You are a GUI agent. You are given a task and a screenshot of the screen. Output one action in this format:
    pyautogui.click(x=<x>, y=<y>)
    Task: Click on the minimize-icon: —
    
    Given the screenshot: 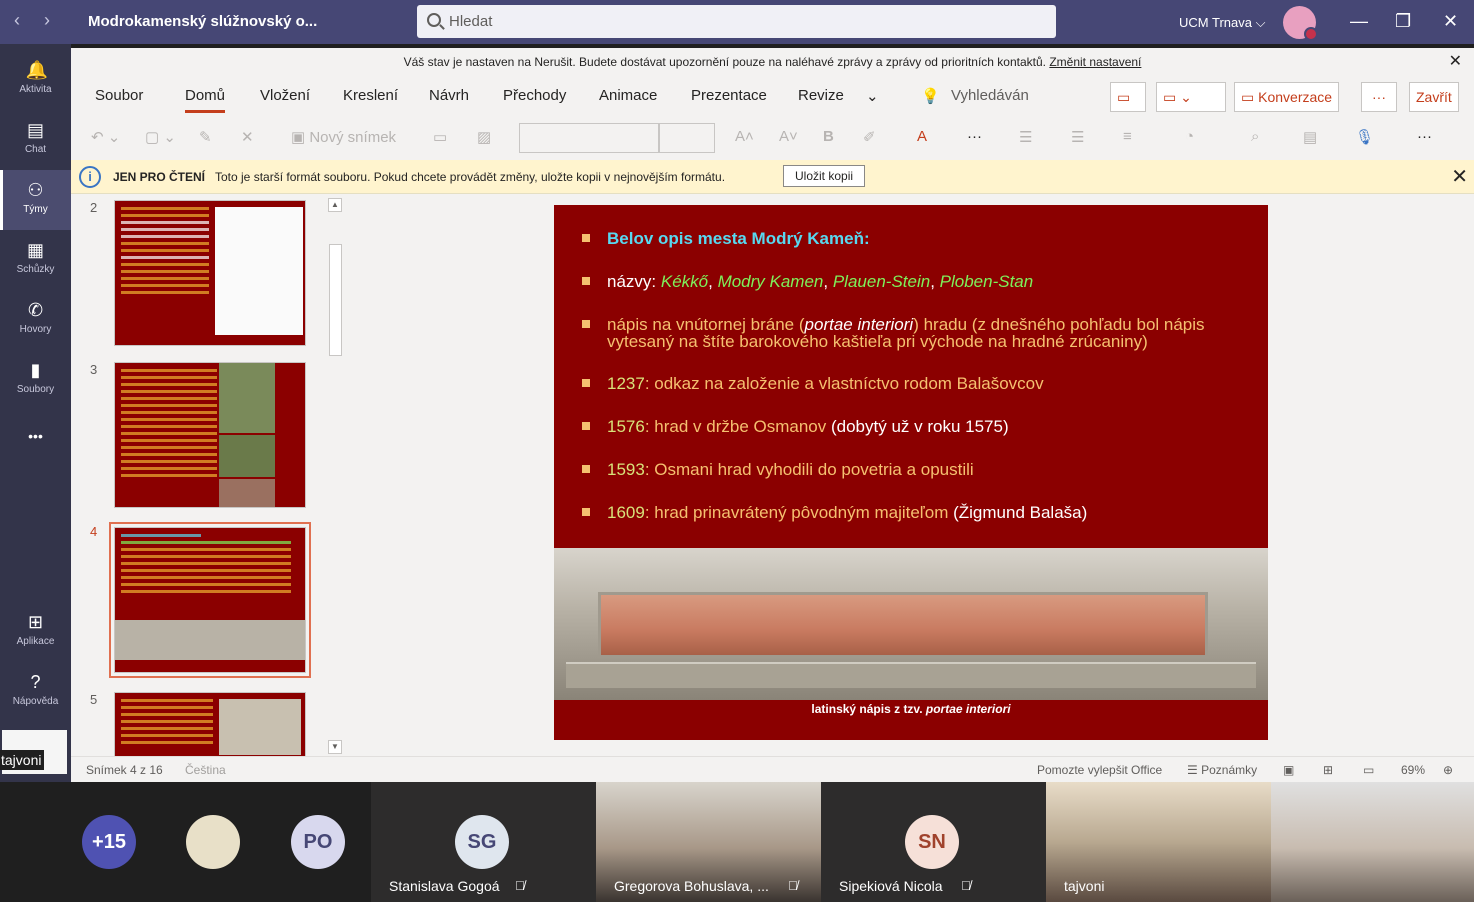 What is the action you would take?
    pyautogui.click(x=1359, y=21)
    